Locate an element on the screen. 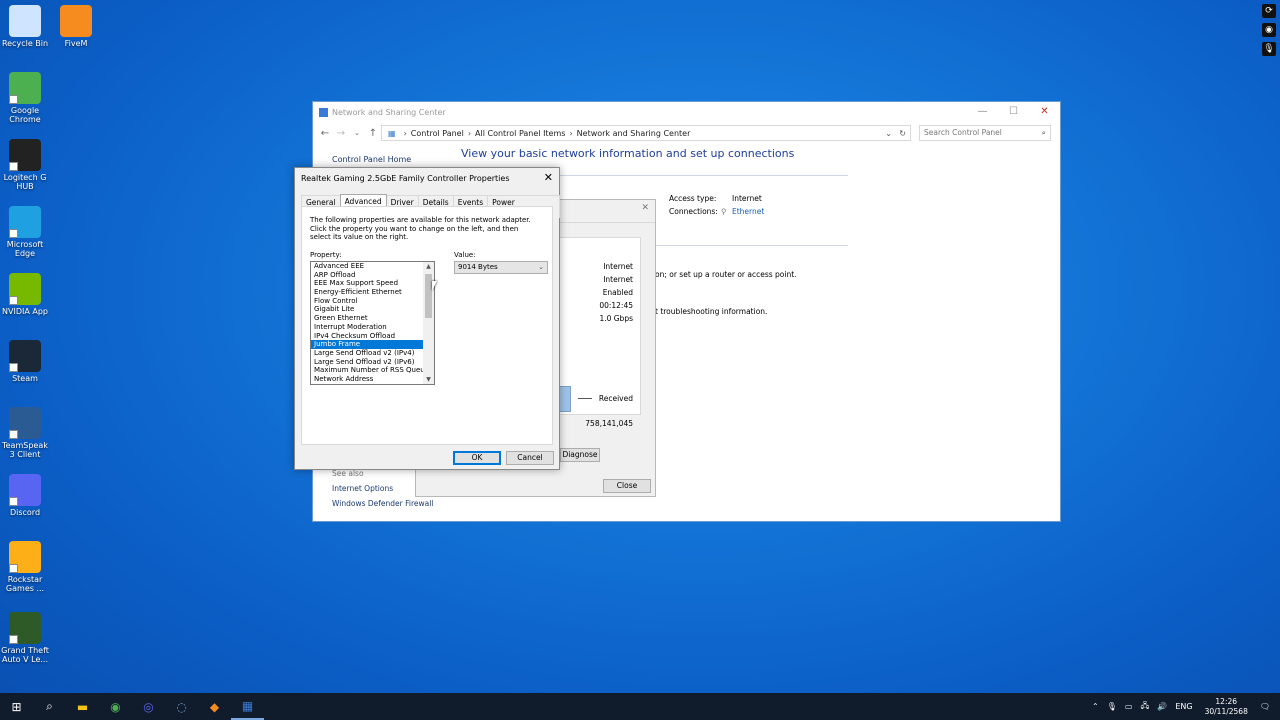 The height and width of the screenshot is (720, 1280). property-list-item: Interrupt Moderation is located at coordinates (367, 327).